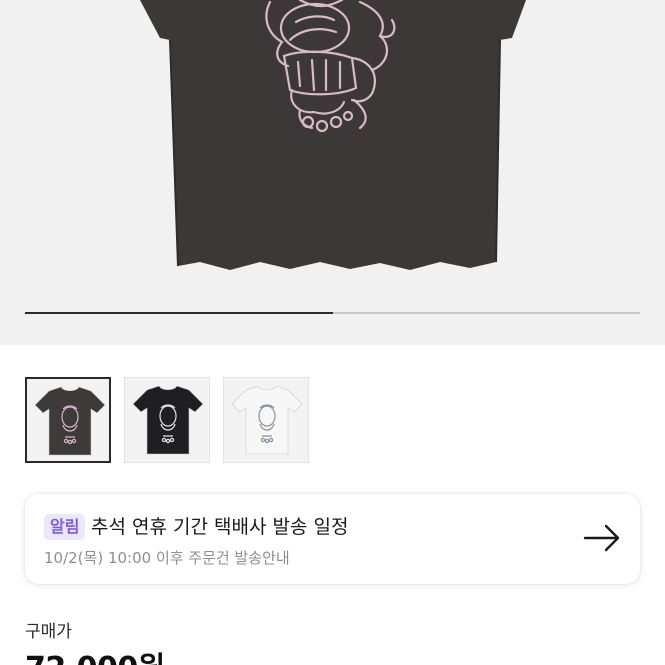 Image resolution: width=665 pixels, height=665 pixels. I want to click on arrow-right-icon, so click(602, 538).